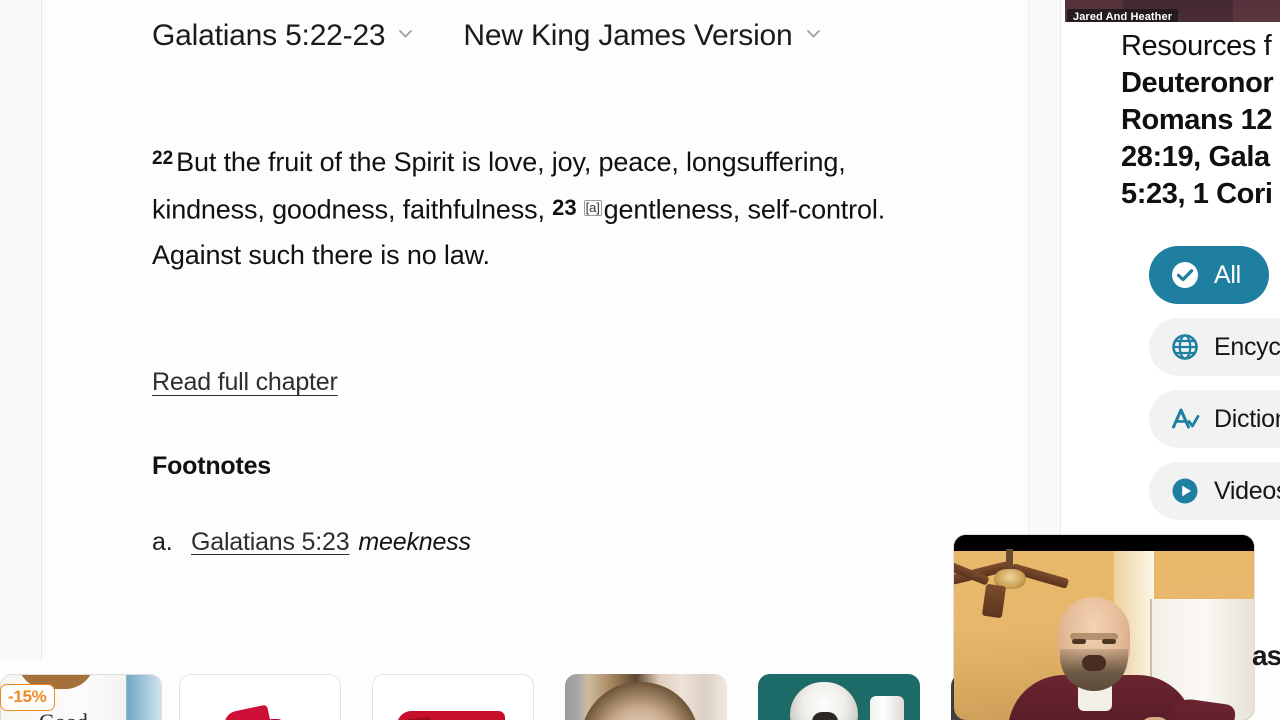 This screenshot has height=720, width=1280. I want to click on resources-title-line-1: Resources f, so click(1196, 46).